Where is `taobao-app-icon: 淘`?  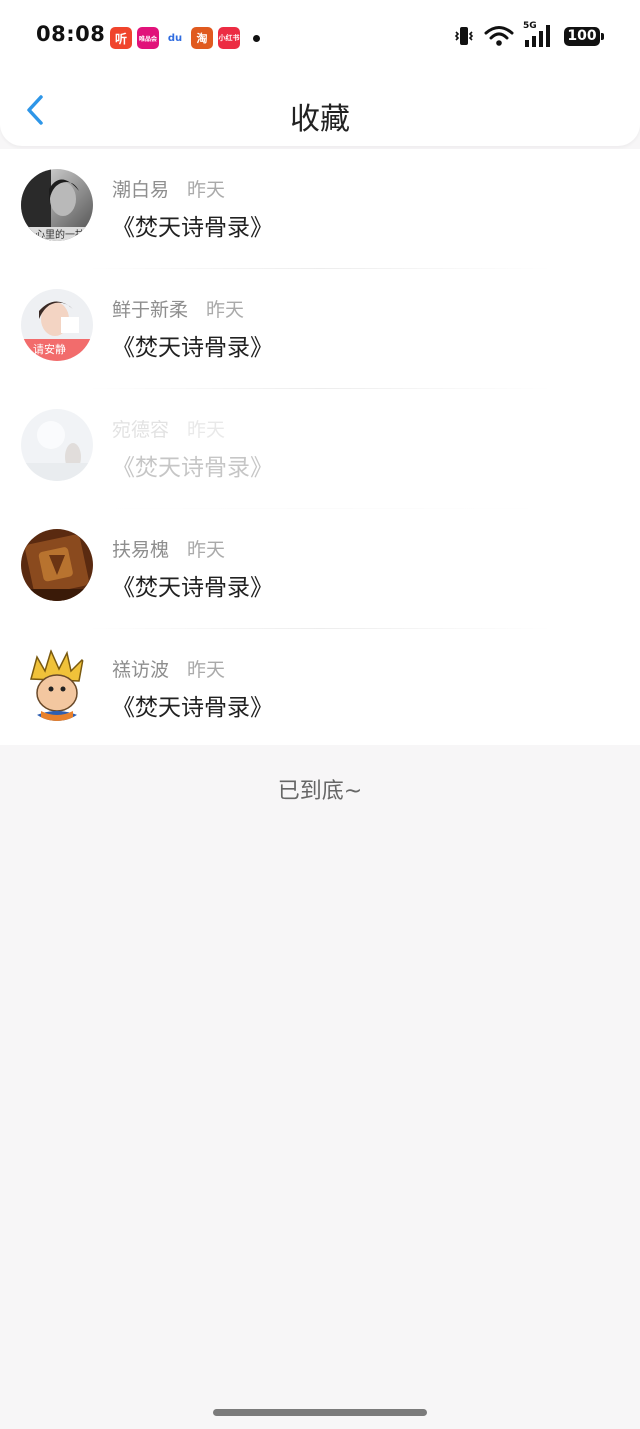
taobao-app-icon: 淘 is located at coordinates (202, 38).